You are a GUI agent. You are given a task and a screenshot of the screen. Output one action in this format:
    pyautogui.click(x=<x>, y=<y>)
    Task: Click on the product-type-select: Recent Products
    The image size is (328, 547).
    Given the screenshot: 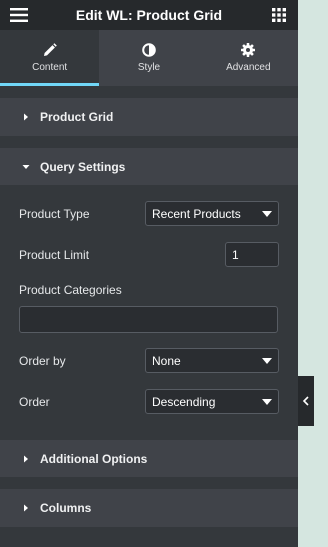 What is the action you would take?
    pyautogui.click(x=212, y=213)
    